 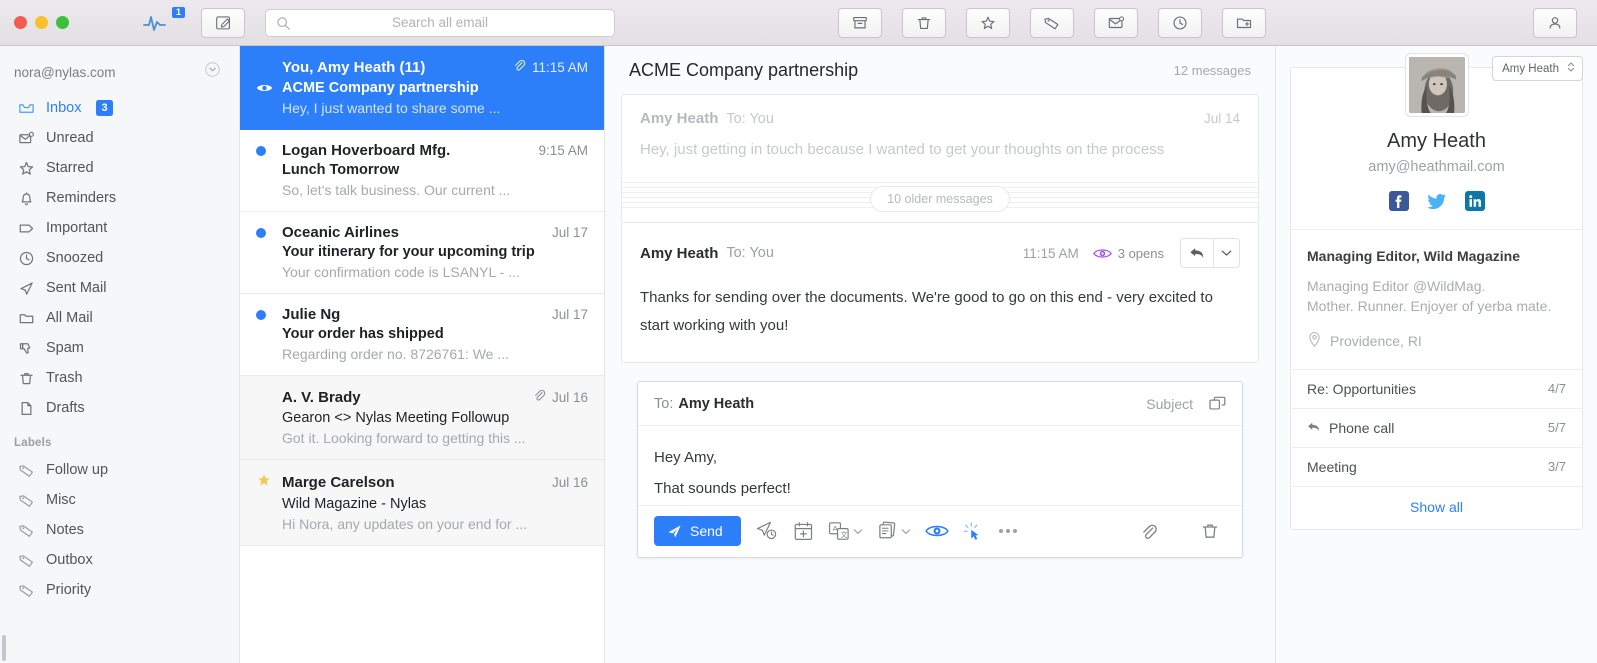 I want to click on search-bar, so click(x=440, y=22).